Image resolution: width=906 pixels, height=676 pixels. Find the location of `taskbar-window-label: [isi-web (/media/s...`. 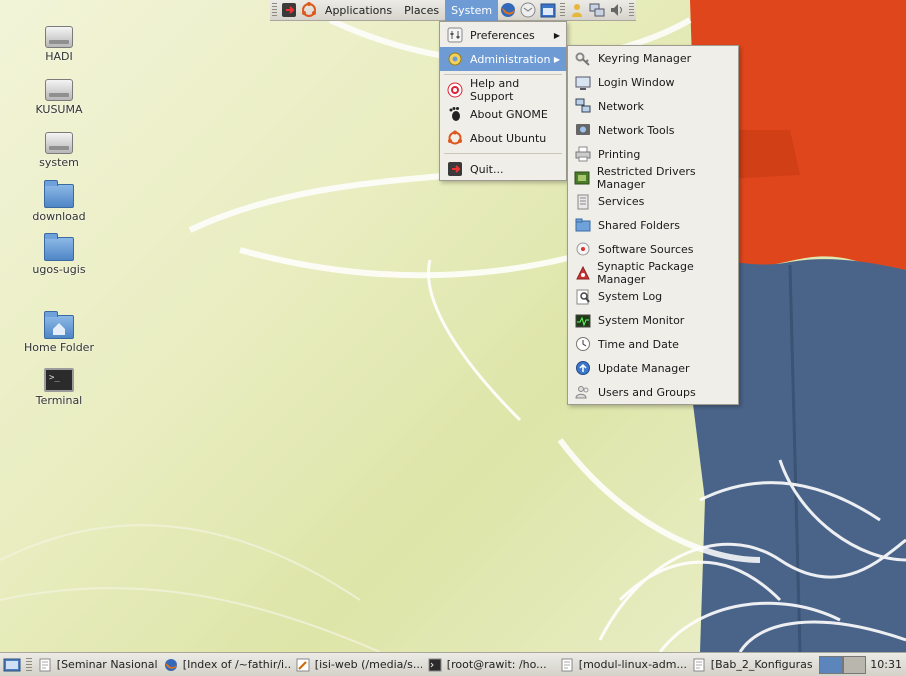

taskbar-window-label: [isi-web (/media/s... is located at coordinates (368, 664).